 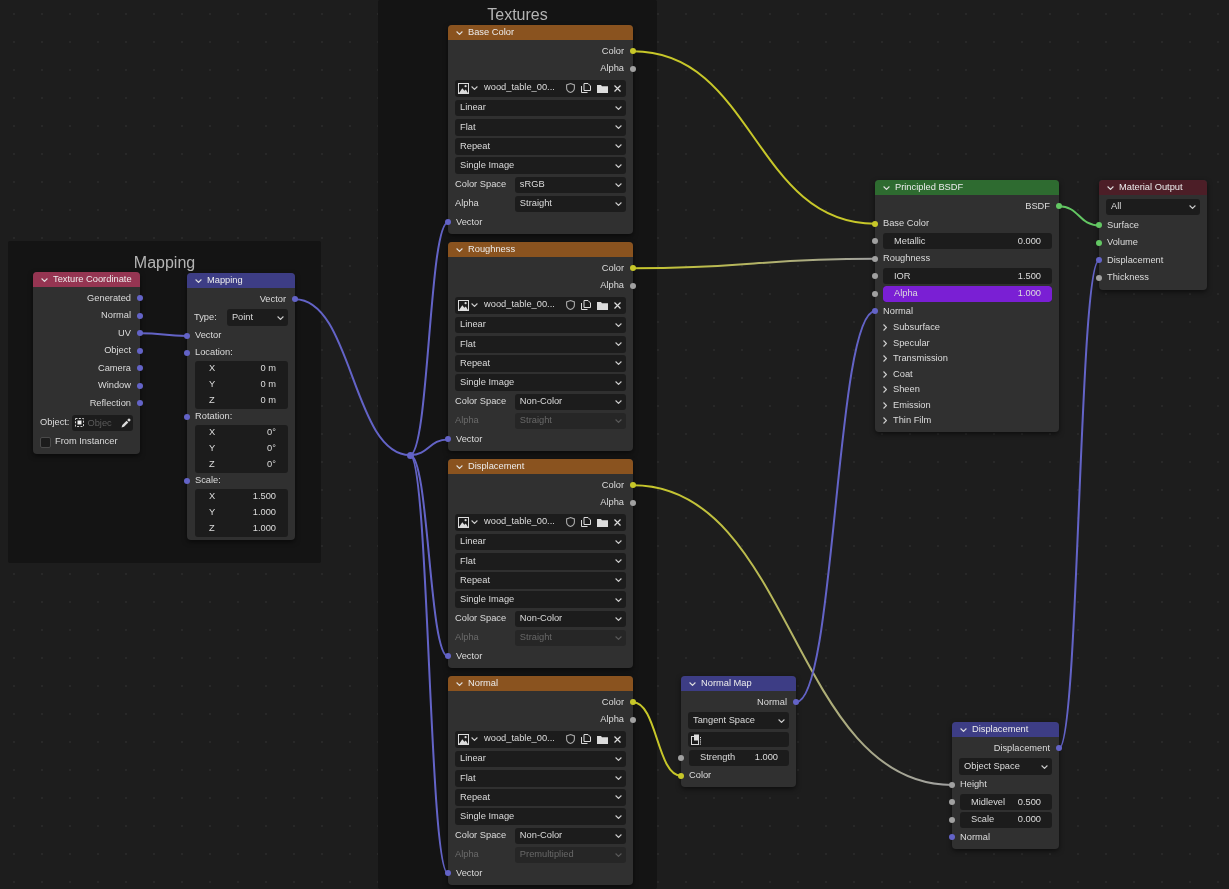 I want to click on number-field: Y 0°, so click(x=241, y=448).